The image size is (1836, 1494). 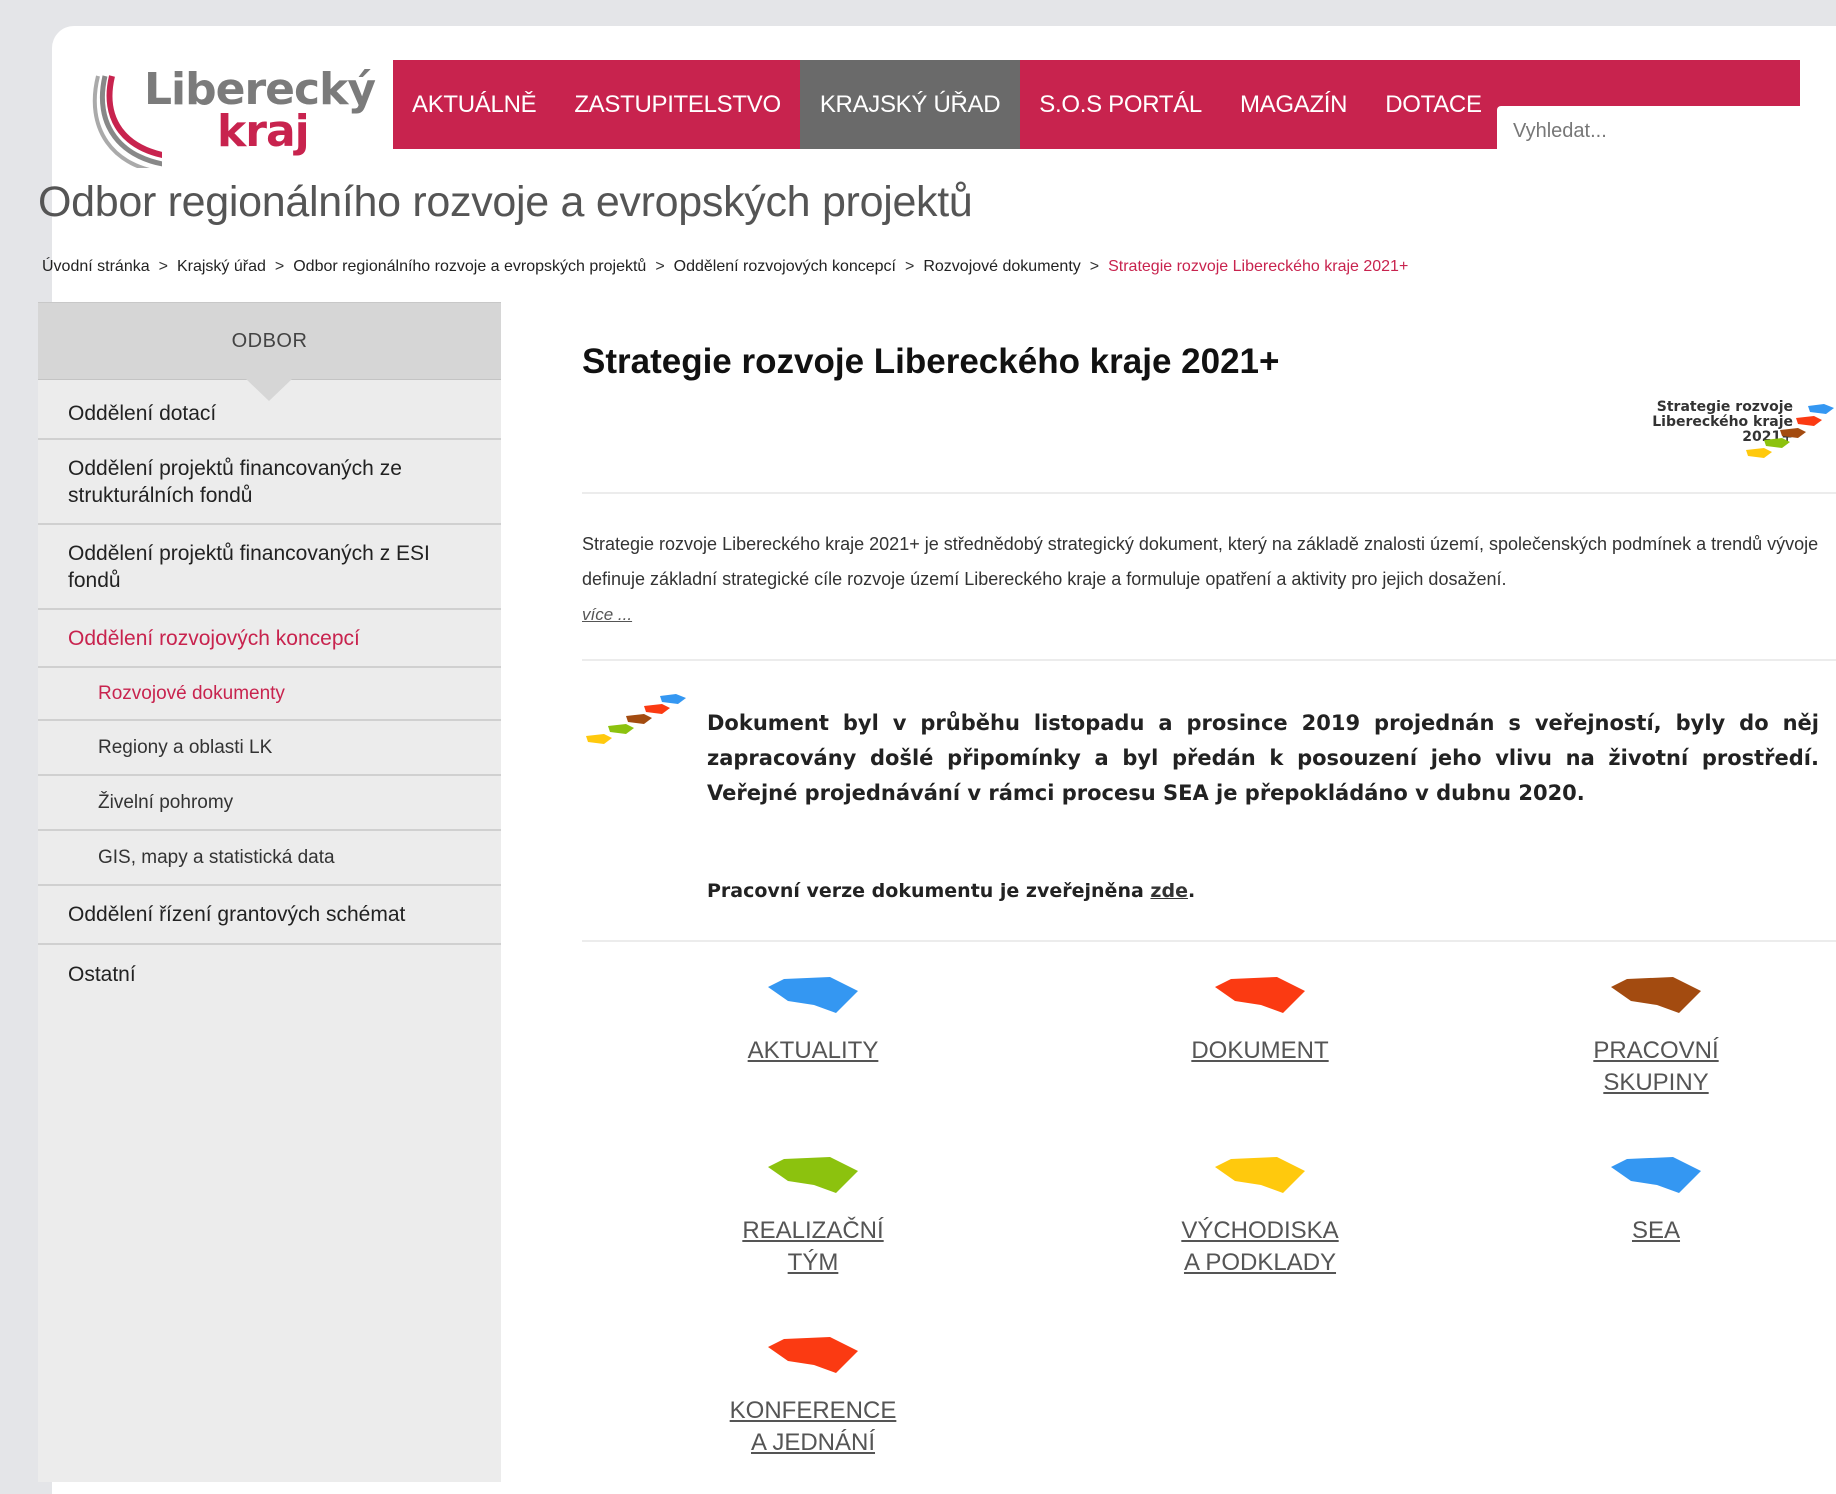 I want to click on arrow-yellow-icon, so click(x=1260, y=1175).